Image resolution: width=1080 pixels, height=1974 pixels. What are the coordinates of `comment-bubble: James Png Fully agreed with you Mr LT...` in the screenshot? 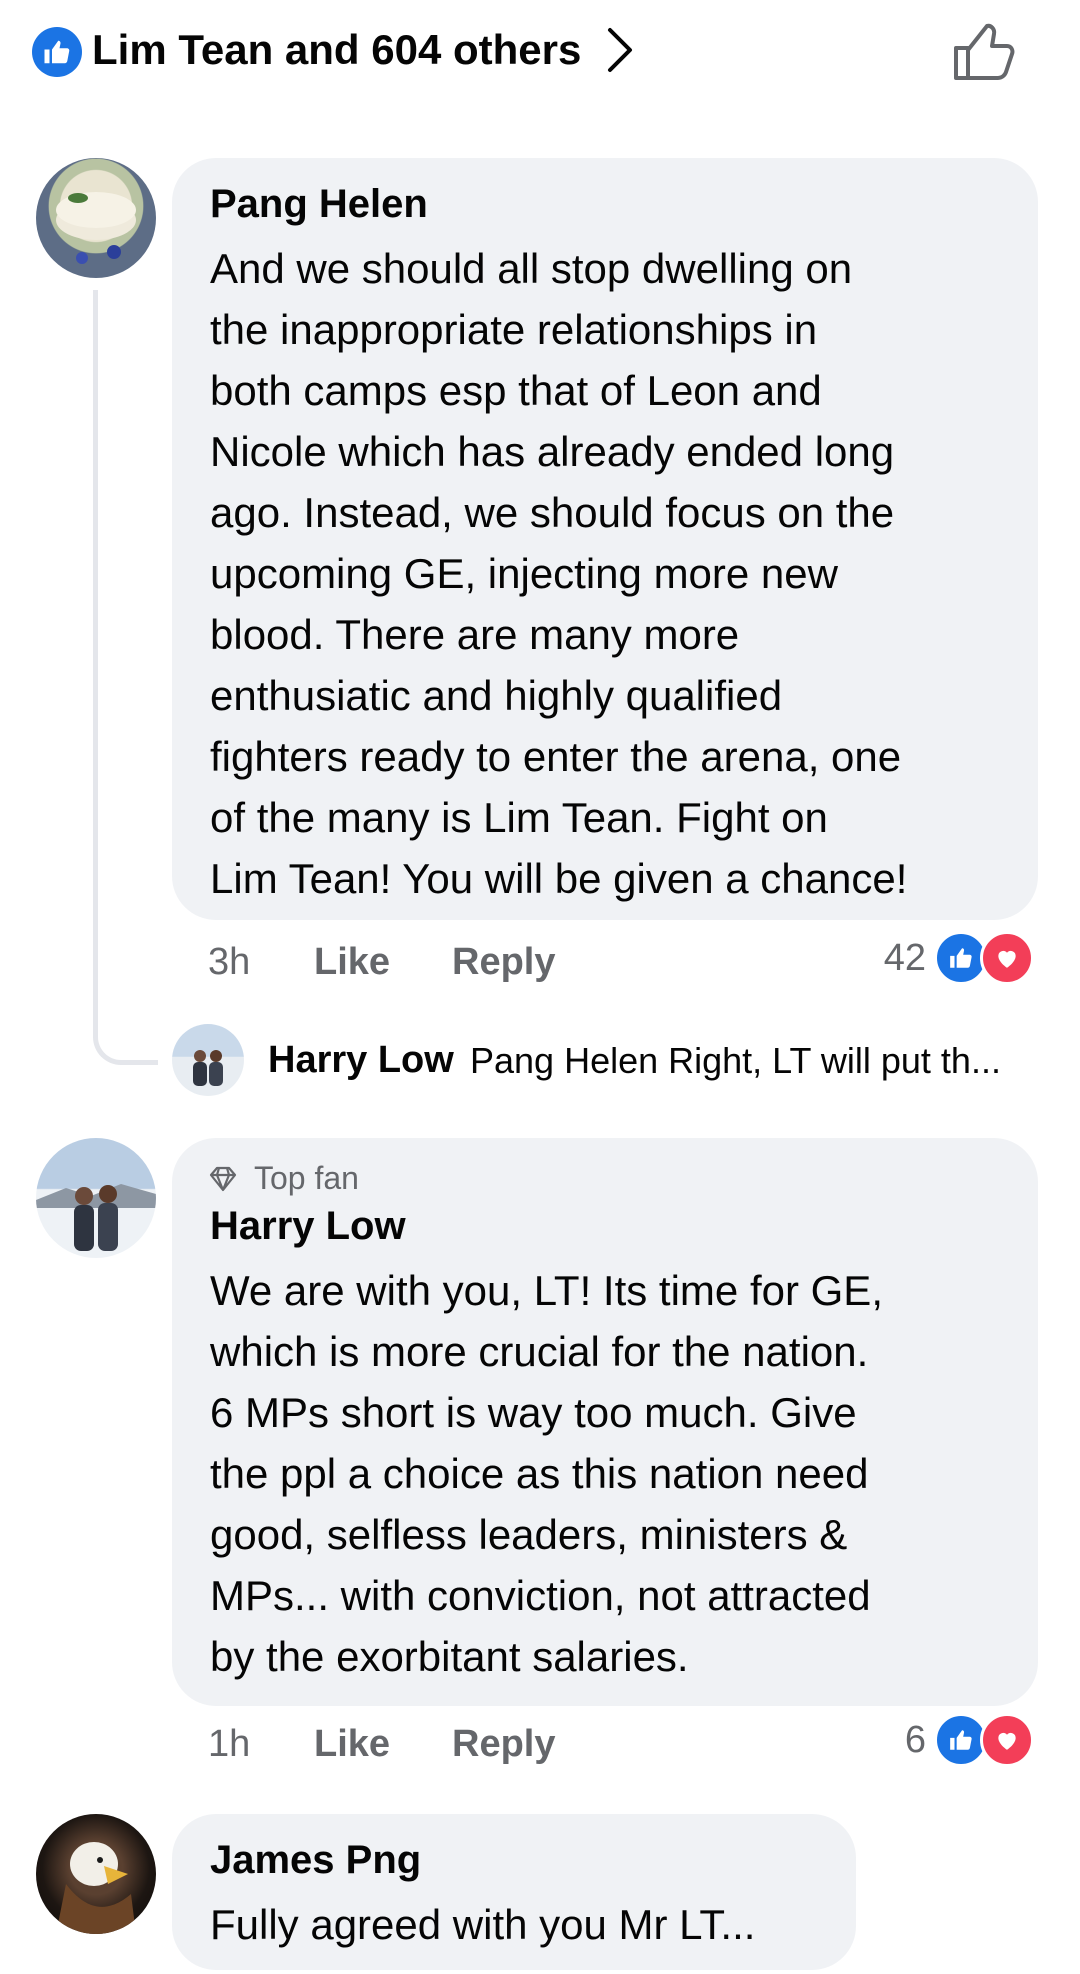 It's located at (514, 1892).